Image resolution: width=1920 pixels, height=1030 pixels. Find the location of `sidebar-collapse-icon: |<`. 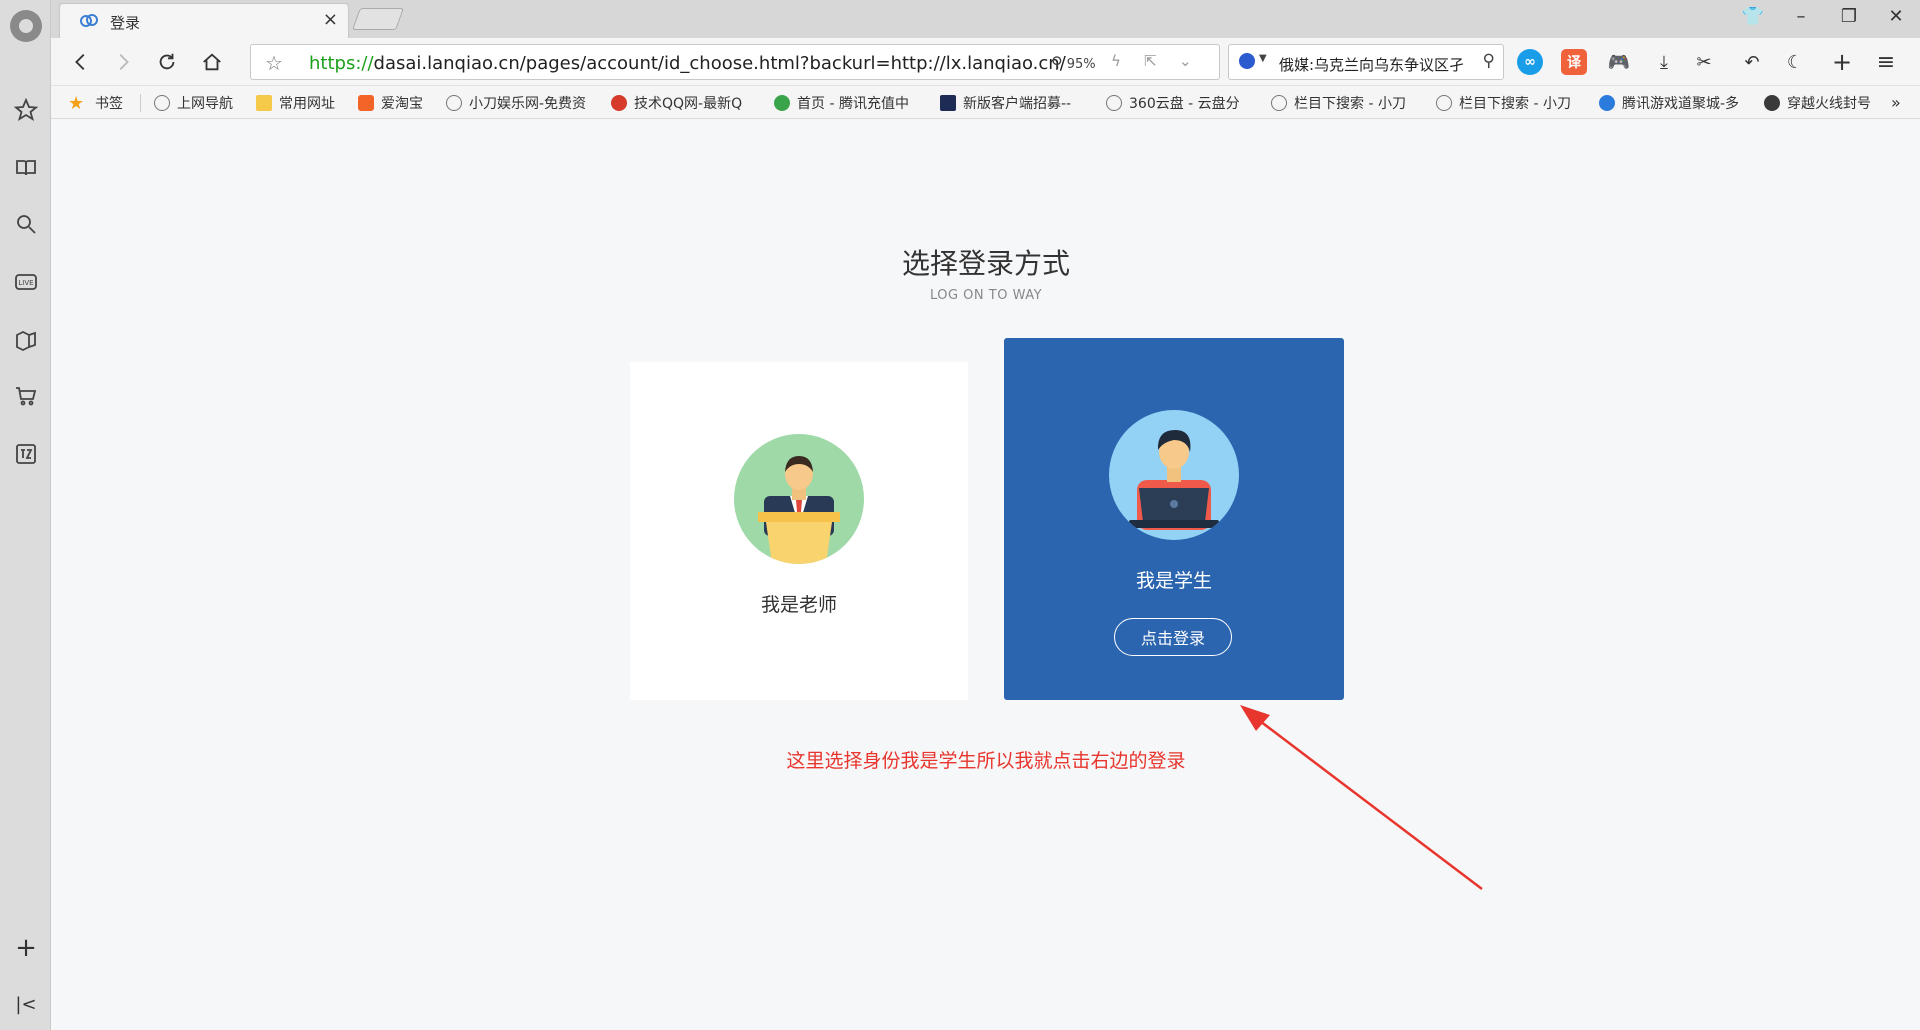

sidebar-collapse-icon: |< is located at coordinates (26, 1004).